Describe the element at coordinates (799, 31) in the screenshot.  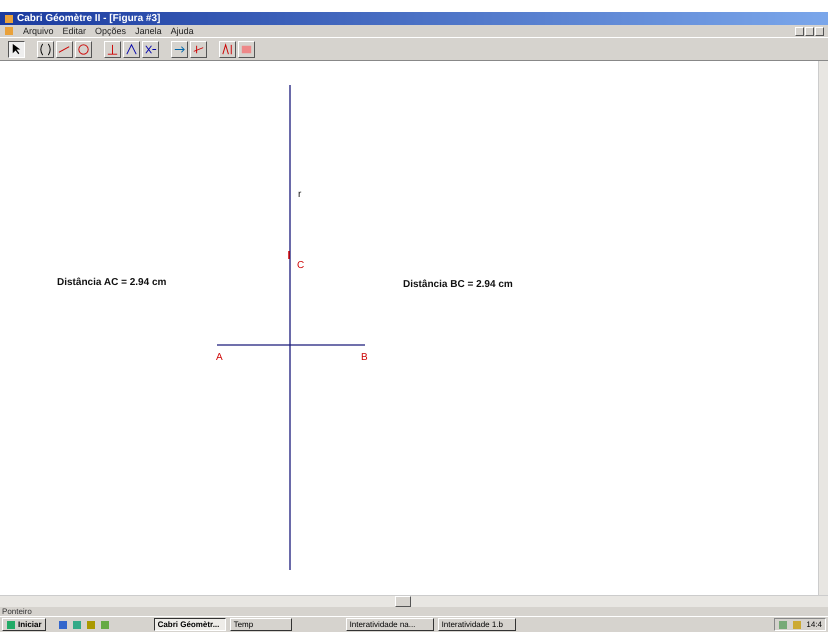
I see `minimize-button` at that location.